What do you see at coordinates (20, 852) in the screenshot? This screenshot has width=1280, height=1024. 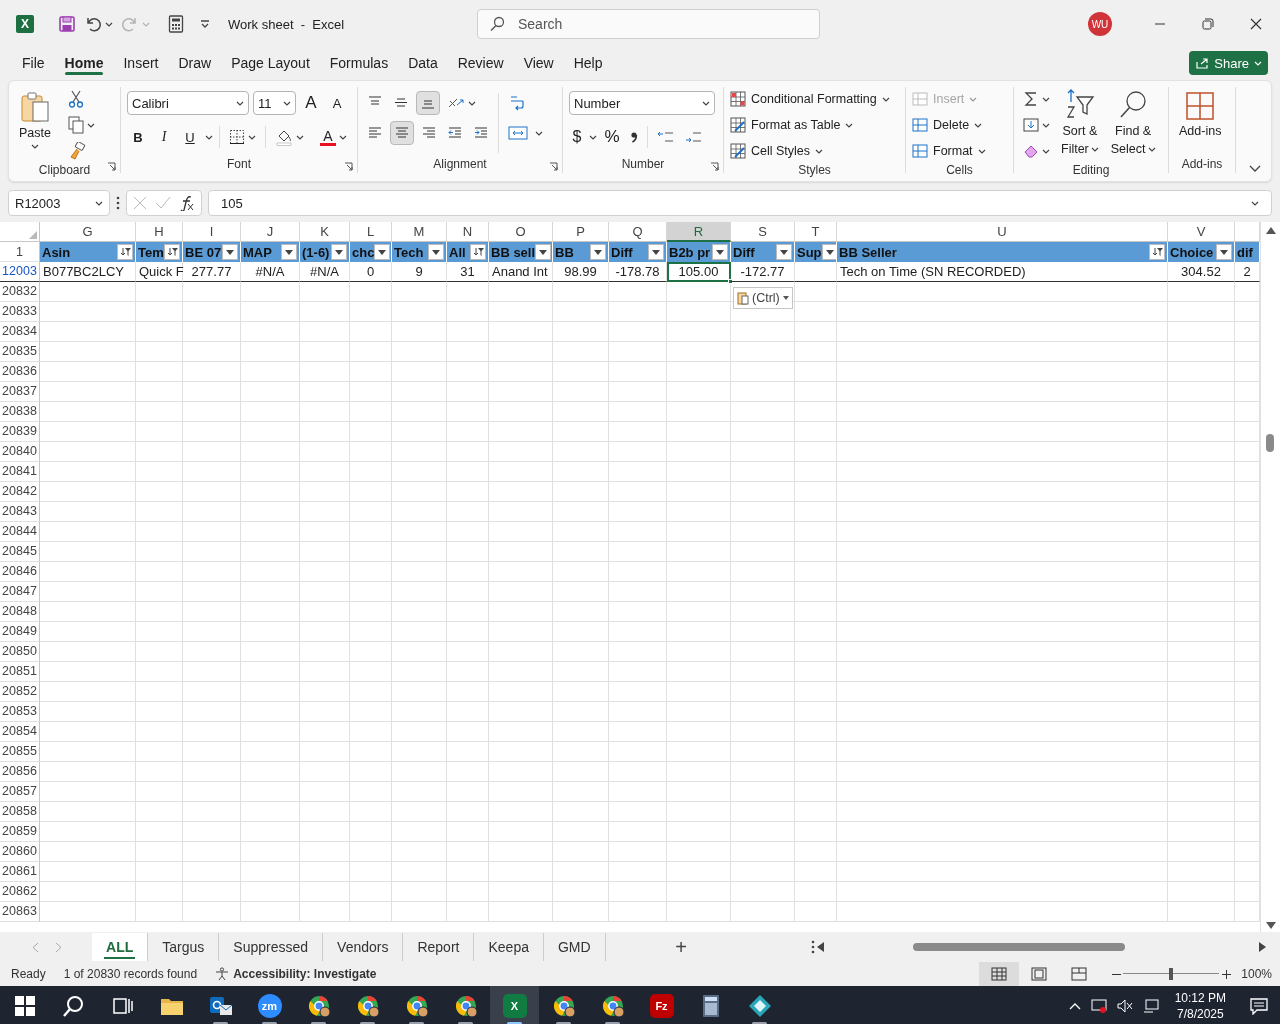 I see `row-number: 20860` at bounding box center [20, 852].